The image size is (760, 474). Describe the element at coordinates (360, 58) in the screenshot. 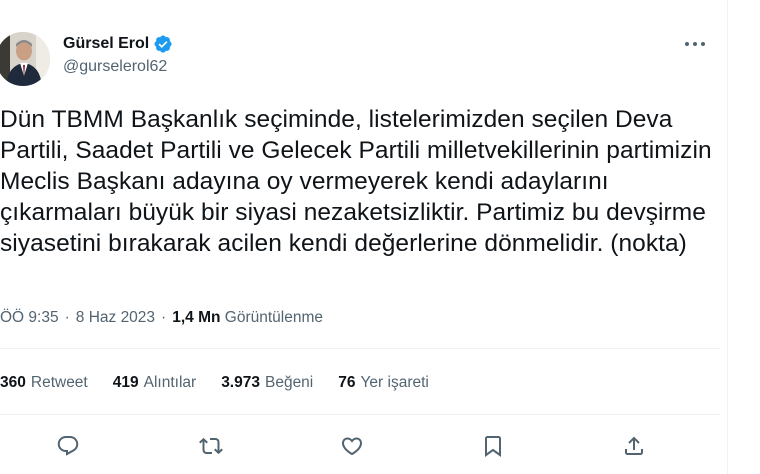

I see `tweet-header: Gürsel Erol @gurselerol62` at that location.